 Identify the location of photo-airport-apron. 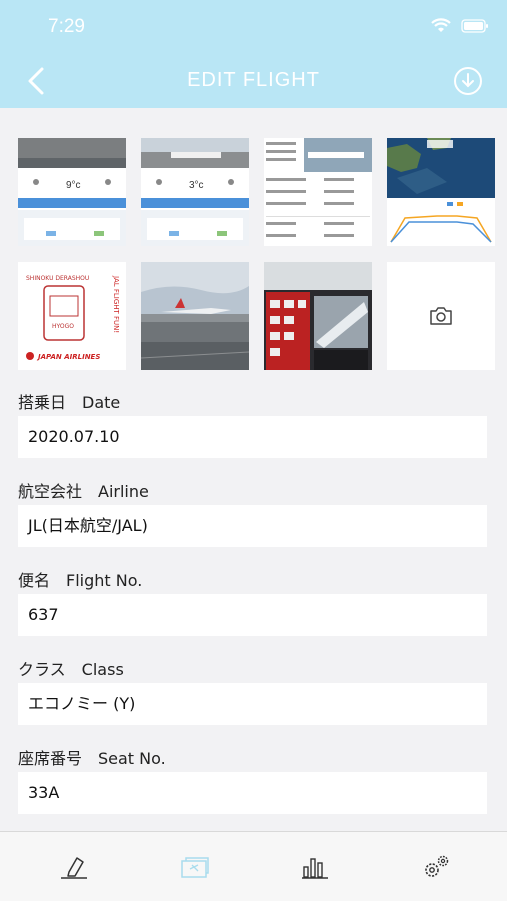
(195, 316).